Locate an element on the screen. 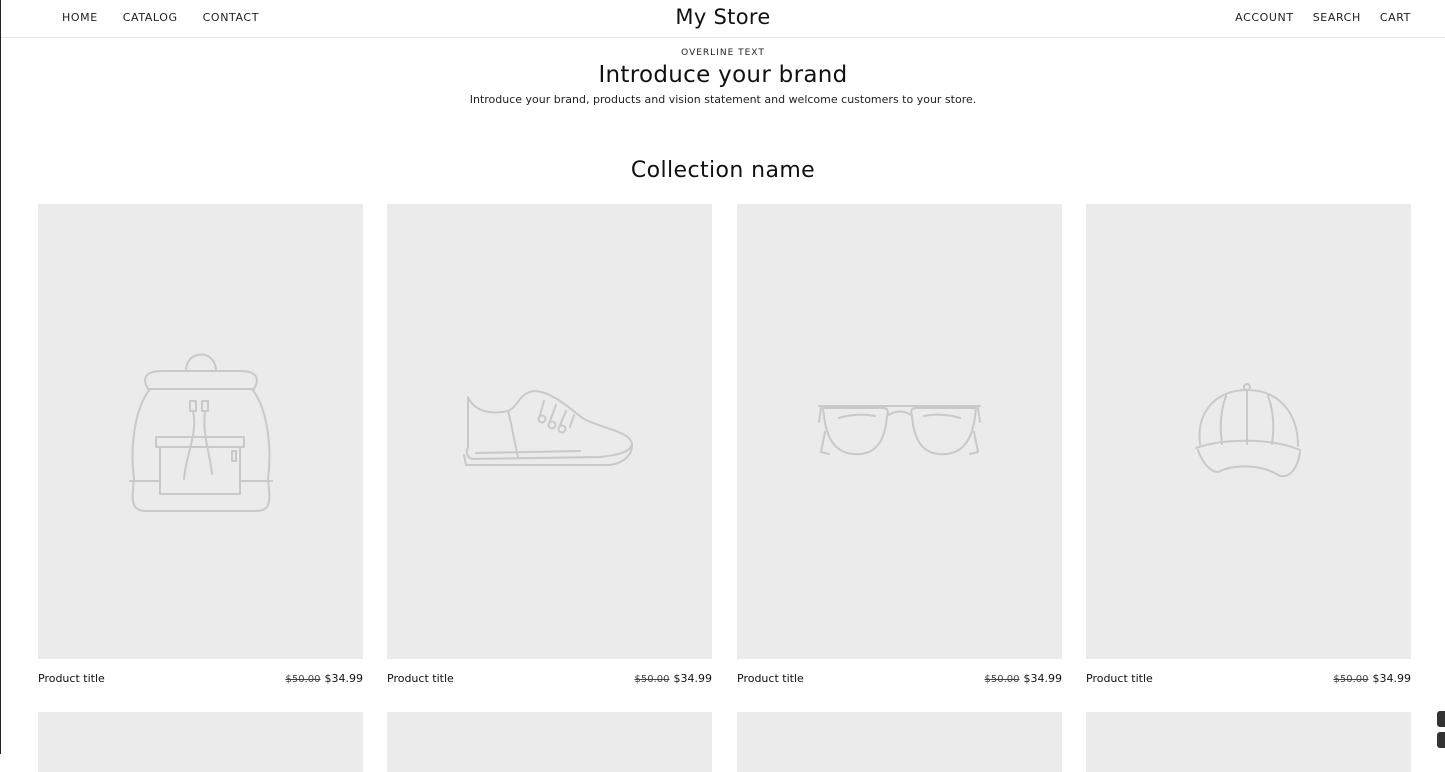 The height and width of the screenshot is (772, 1445). nav-right: ACCOUNT SEARCH CART is located at coordinates (1323, 17).